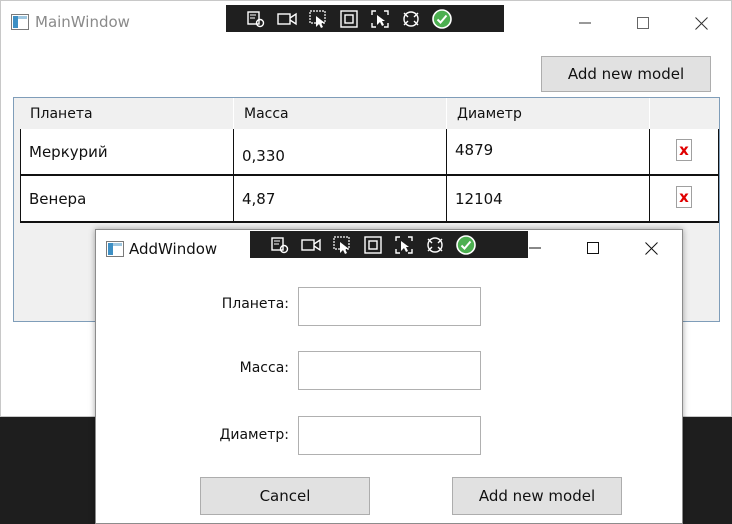 This screenshot has width=732, height=524. Describe the element at coordinates (548, 151) in the screenshot. I see `diameter-cell: 4879` at that location.